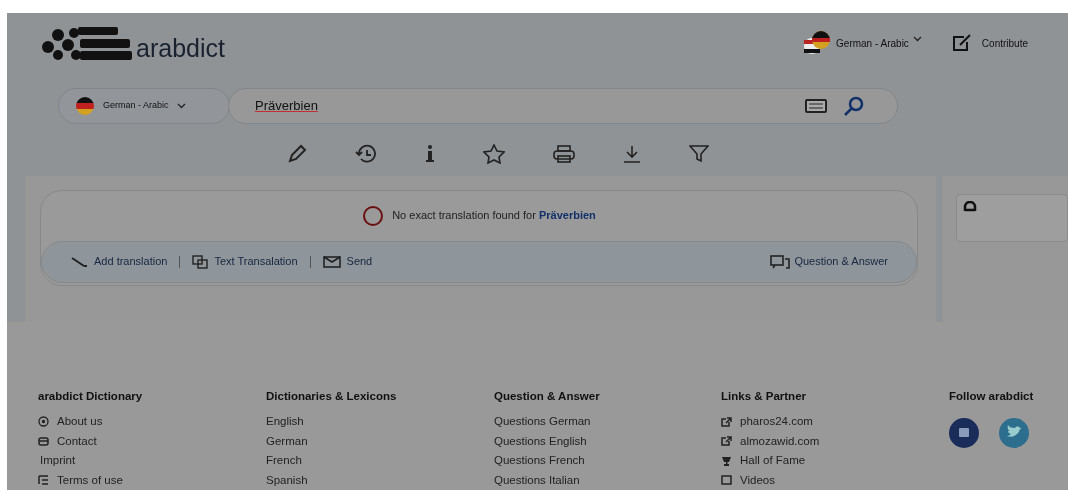  What do you see at coordinates (547, 396) in the screenshot?
I see `footer-heading: Question & Answer` at bounding box center [547, 396].